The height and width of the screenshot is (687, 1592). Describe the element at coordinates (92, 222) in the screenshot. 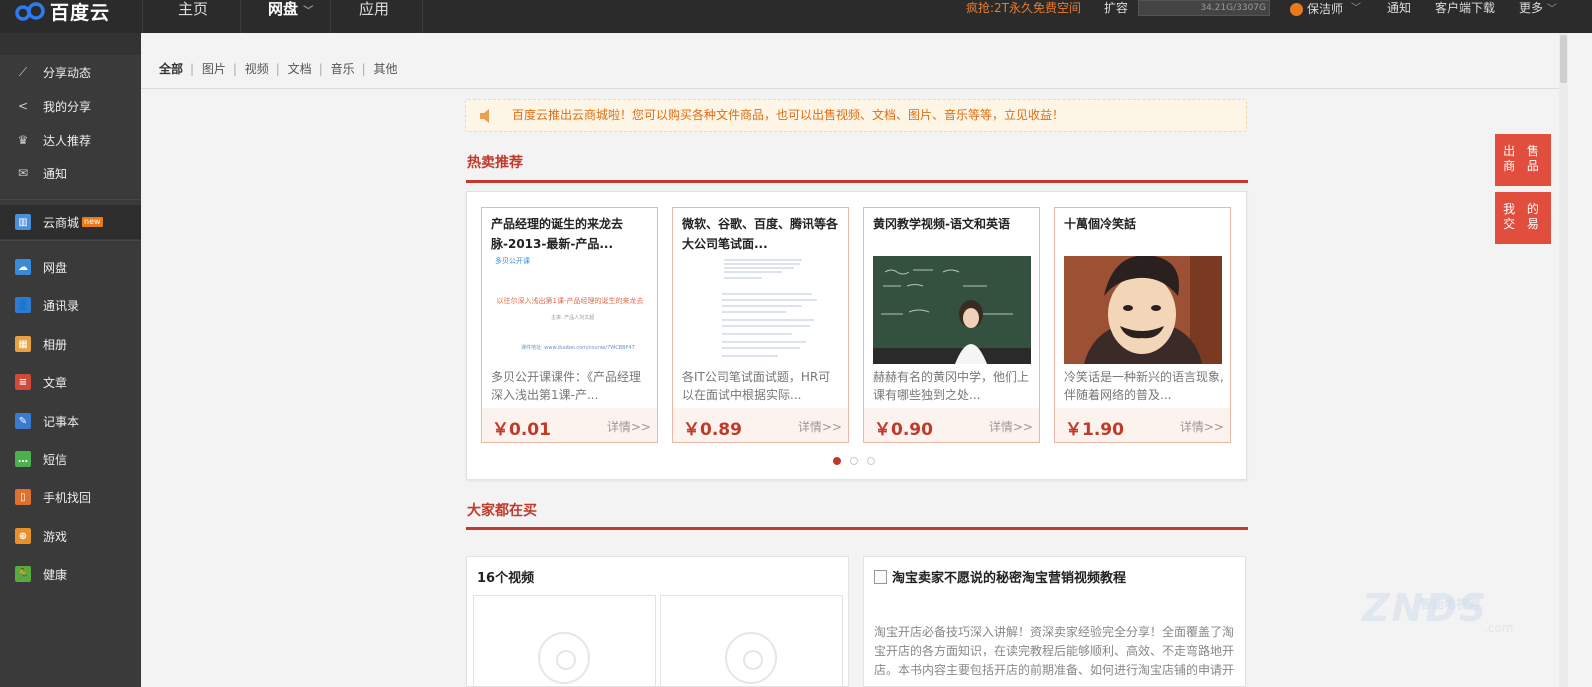

I see `new-badge: new` at that location.